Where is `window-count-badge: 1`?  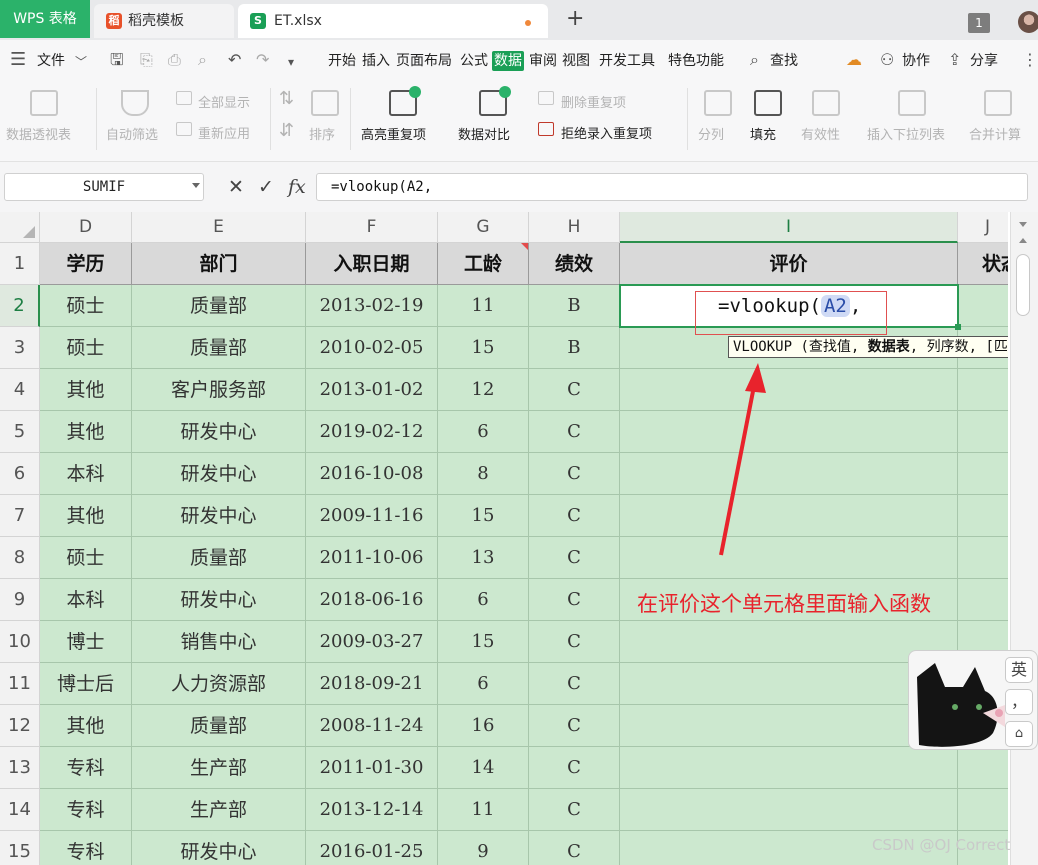
window-count-badge: 1 is located at coordinates (979, 23).